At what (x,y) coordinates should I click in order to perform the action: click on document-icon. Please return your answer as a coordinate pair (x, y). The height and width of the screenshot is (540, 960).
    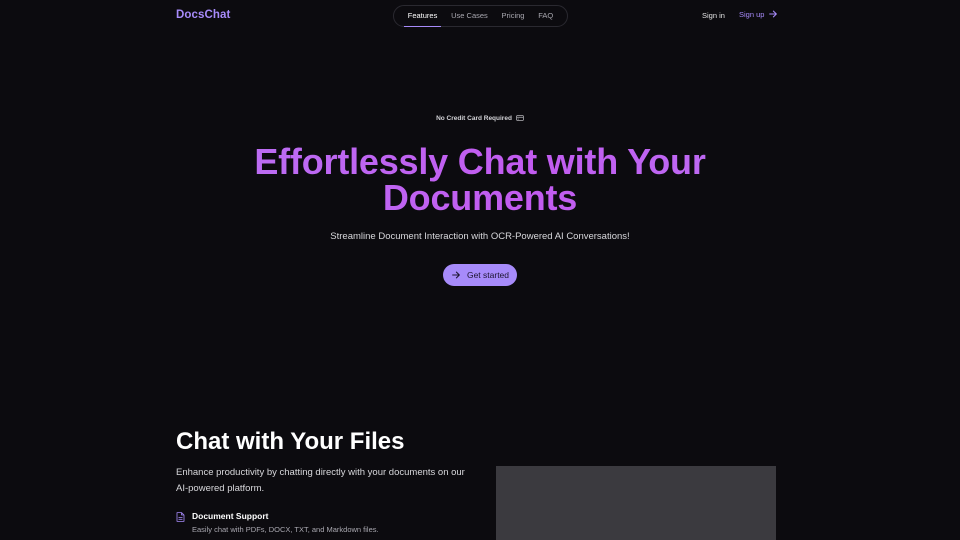
    Looking at the image, I should click on (180, 517).